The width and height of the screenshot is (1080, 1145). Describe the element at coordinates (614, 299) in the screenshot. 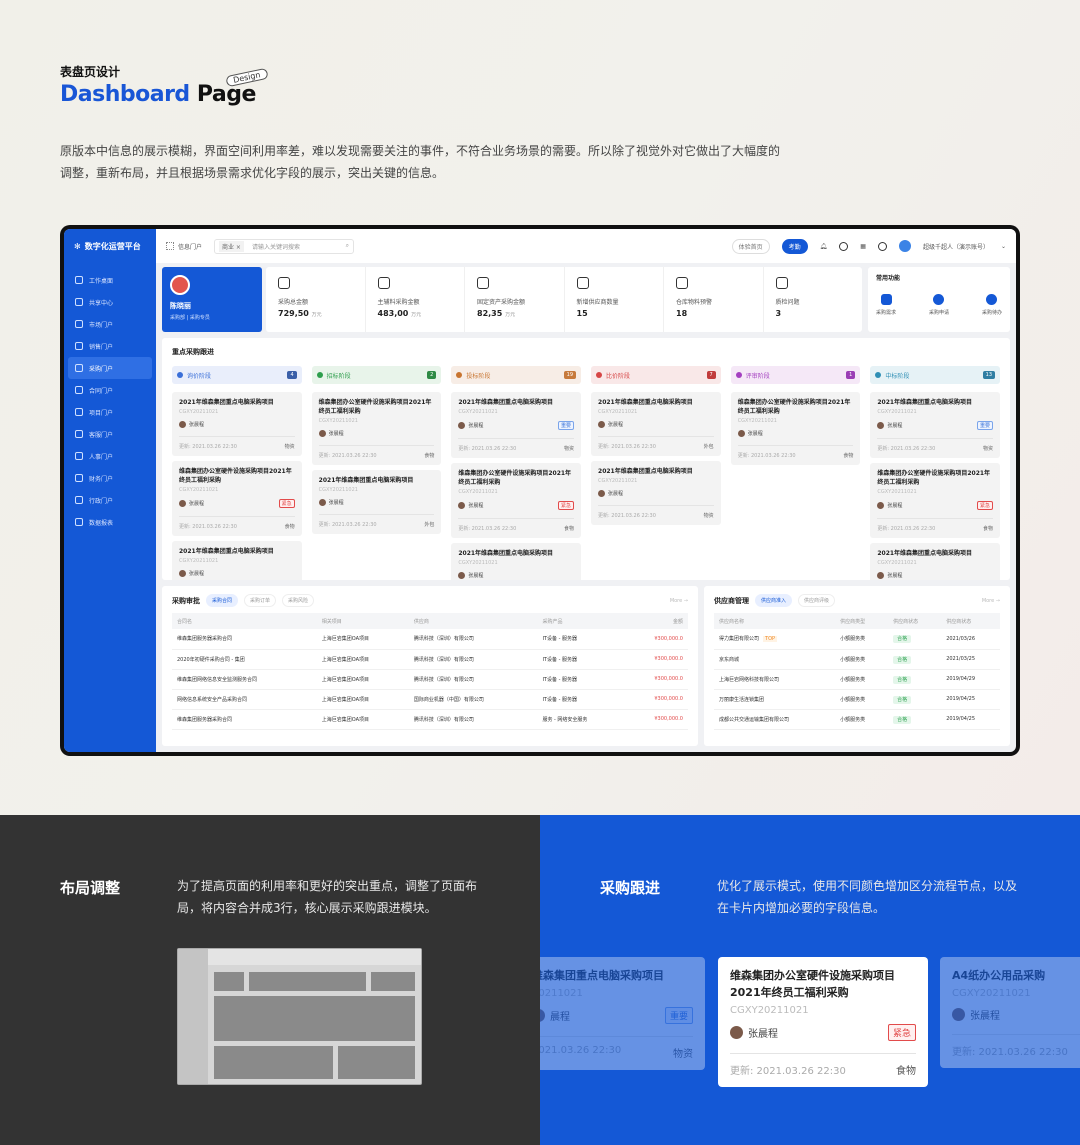

I see `stat-card: 新增供应商数量 15` at that location.